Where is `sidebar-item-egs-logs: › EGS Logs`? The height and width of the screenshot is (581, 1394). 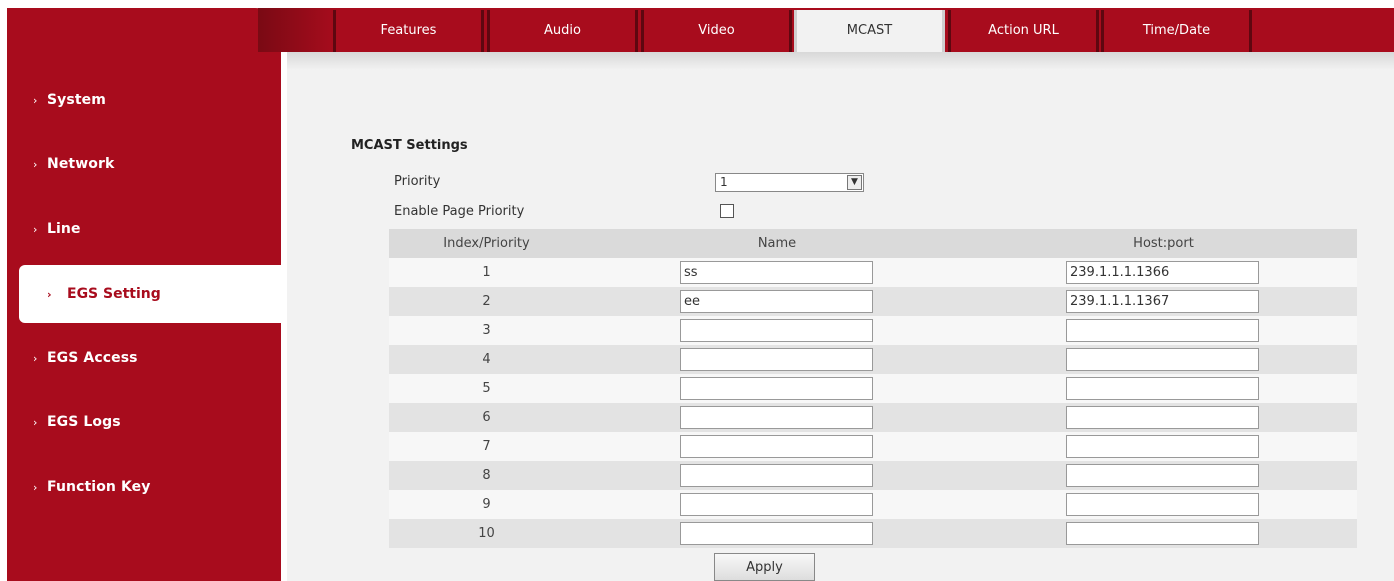
sidebar-item-egs-logs: › EGS Logs is located at coordinates (75, 422).